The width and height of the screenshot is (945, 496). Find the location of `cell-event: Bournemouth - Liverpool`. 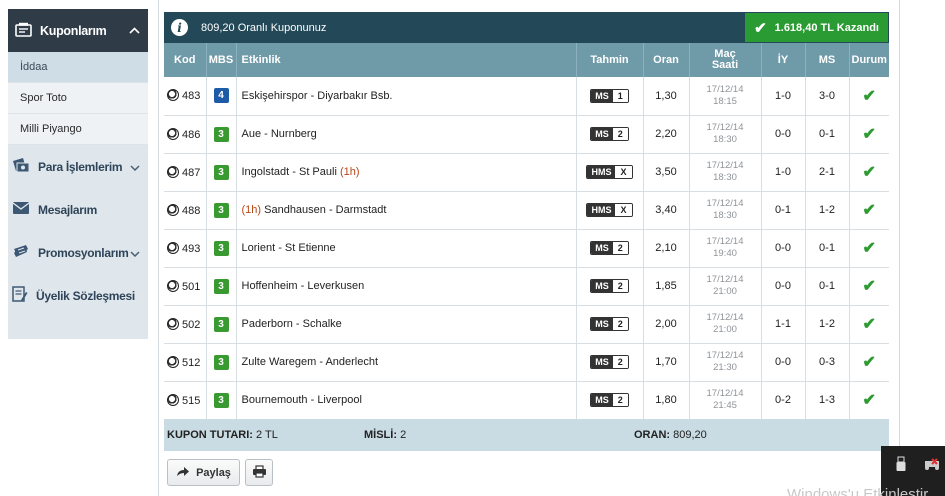

cell-event: Bournemouth - Liverpool is located at coordinates (406, 400).